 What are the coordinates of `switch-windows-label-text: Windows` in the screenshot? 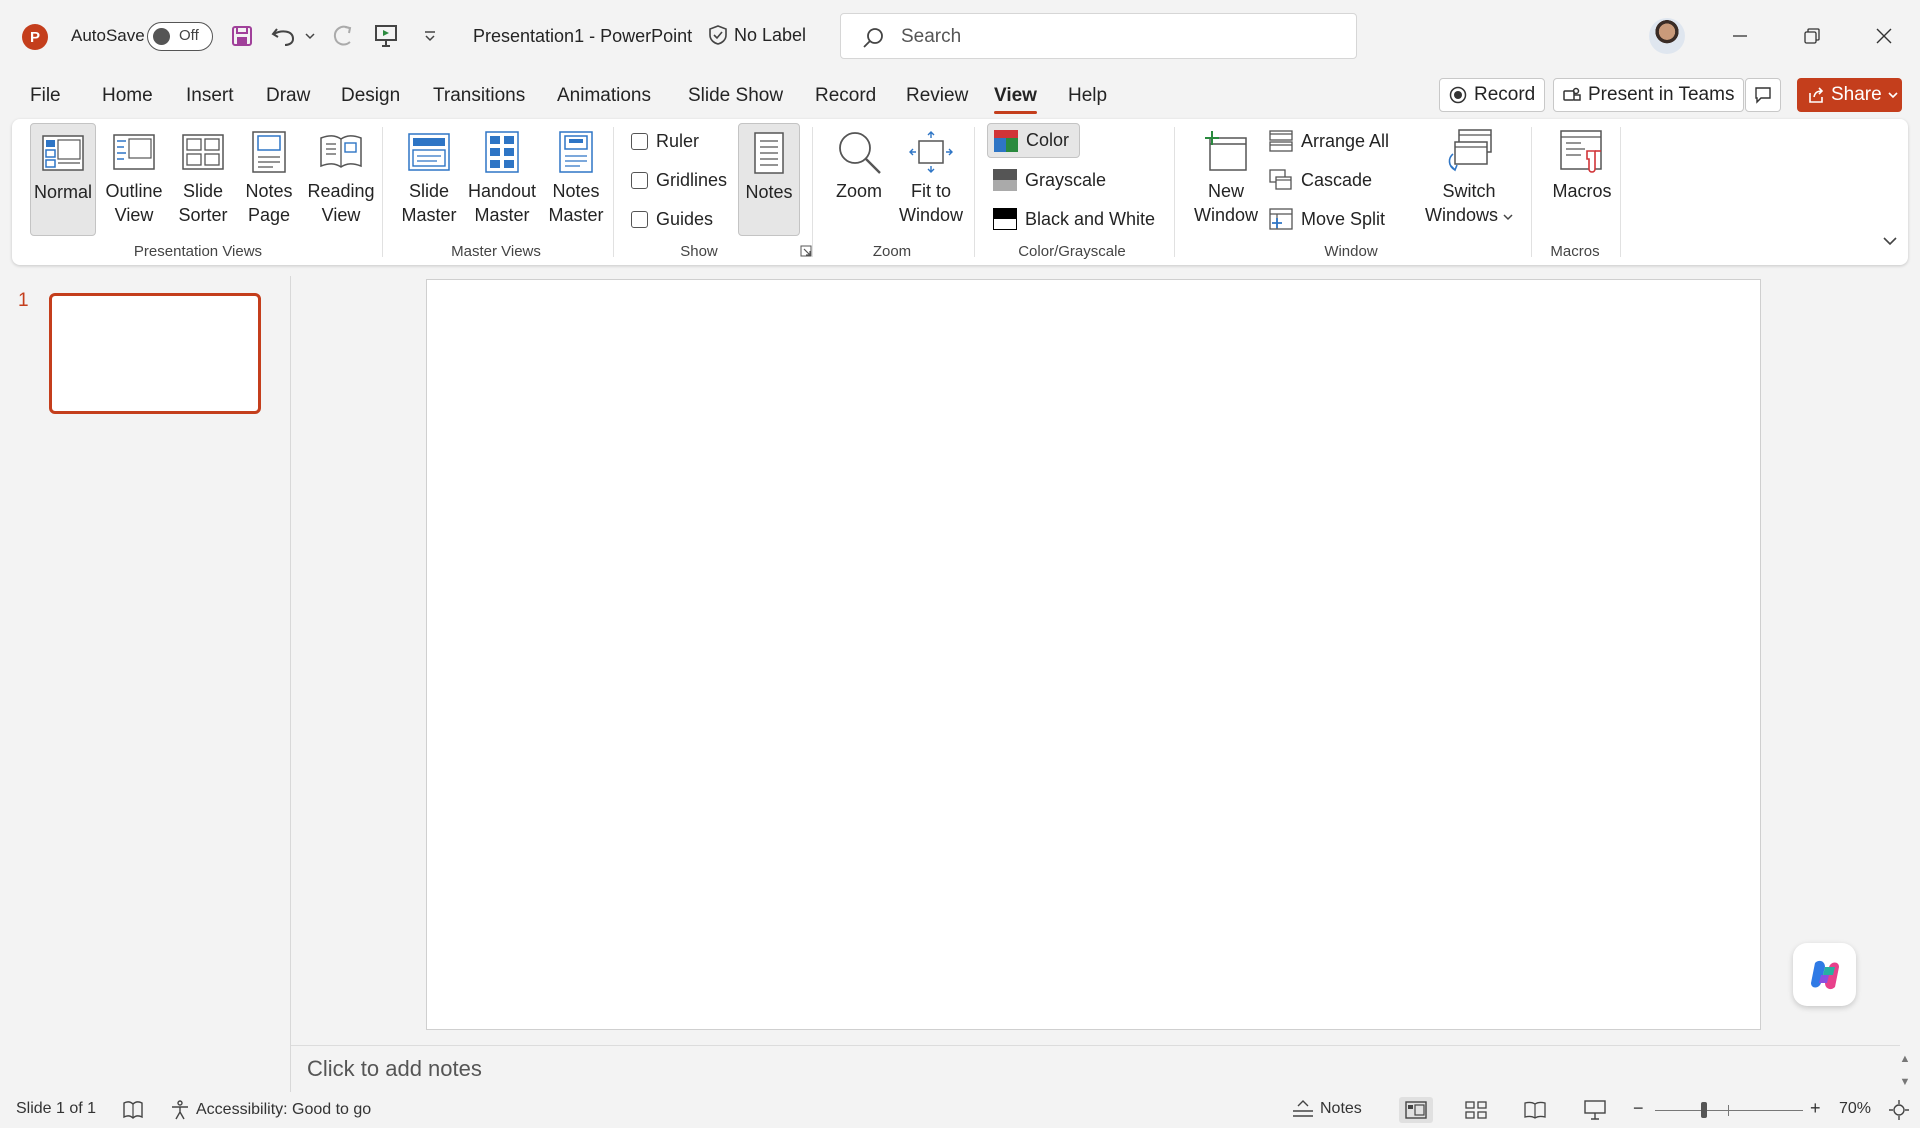 It's located at (1461, 215).